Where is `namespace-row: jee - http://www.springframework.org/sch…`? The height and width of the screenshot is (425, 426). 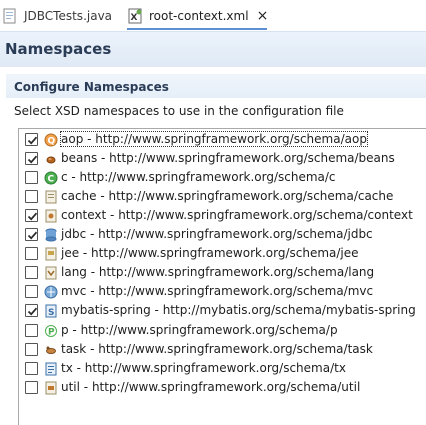
namespace-row: jee - http://www.springframework.org/sch… is located at coordinates (219, 253).